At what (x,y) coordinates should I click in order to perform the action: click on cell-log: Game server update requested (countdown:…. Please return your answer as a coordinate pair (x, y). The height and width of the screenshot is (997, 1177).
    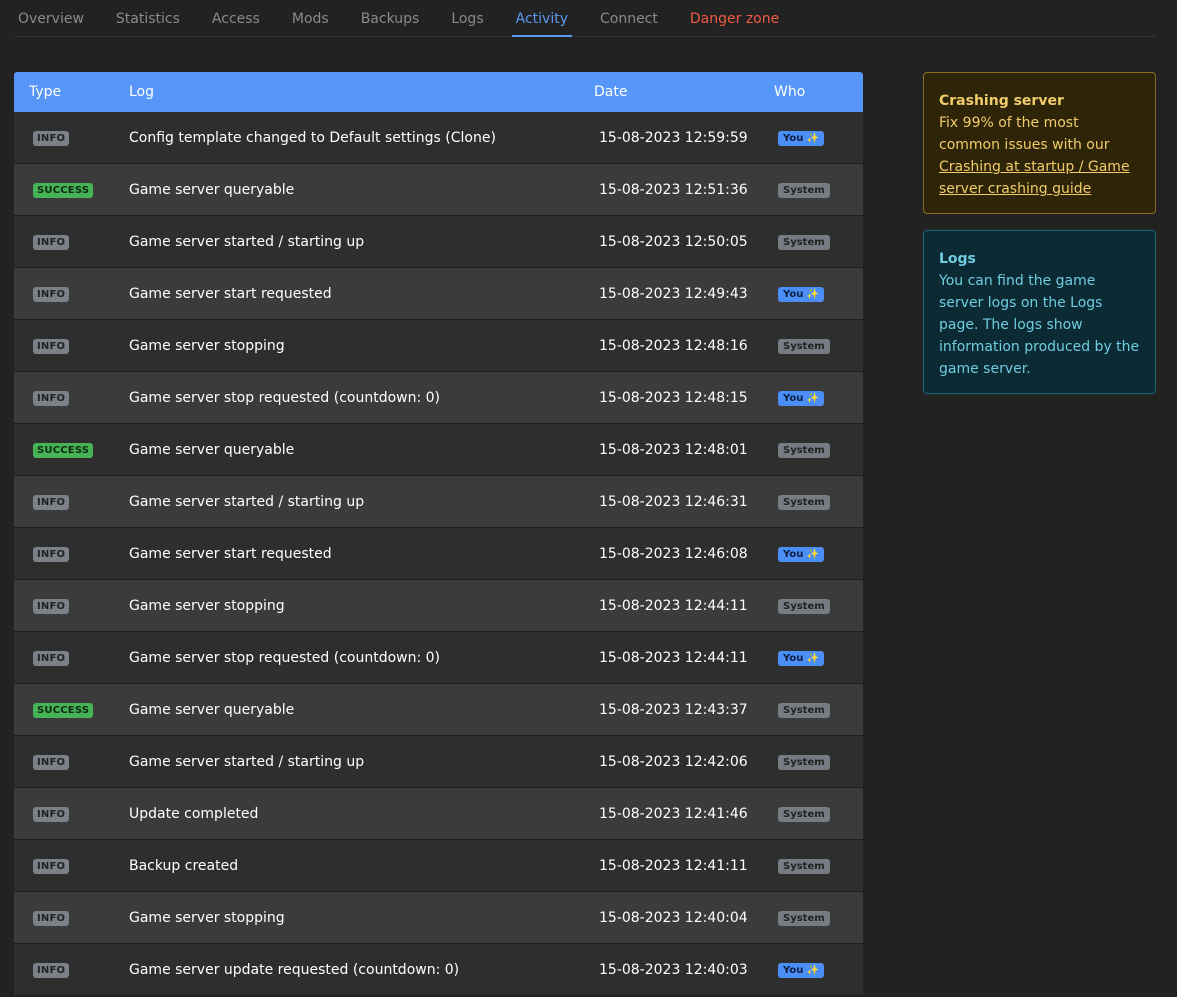
    Looking at the image, I should click on (294, 969).